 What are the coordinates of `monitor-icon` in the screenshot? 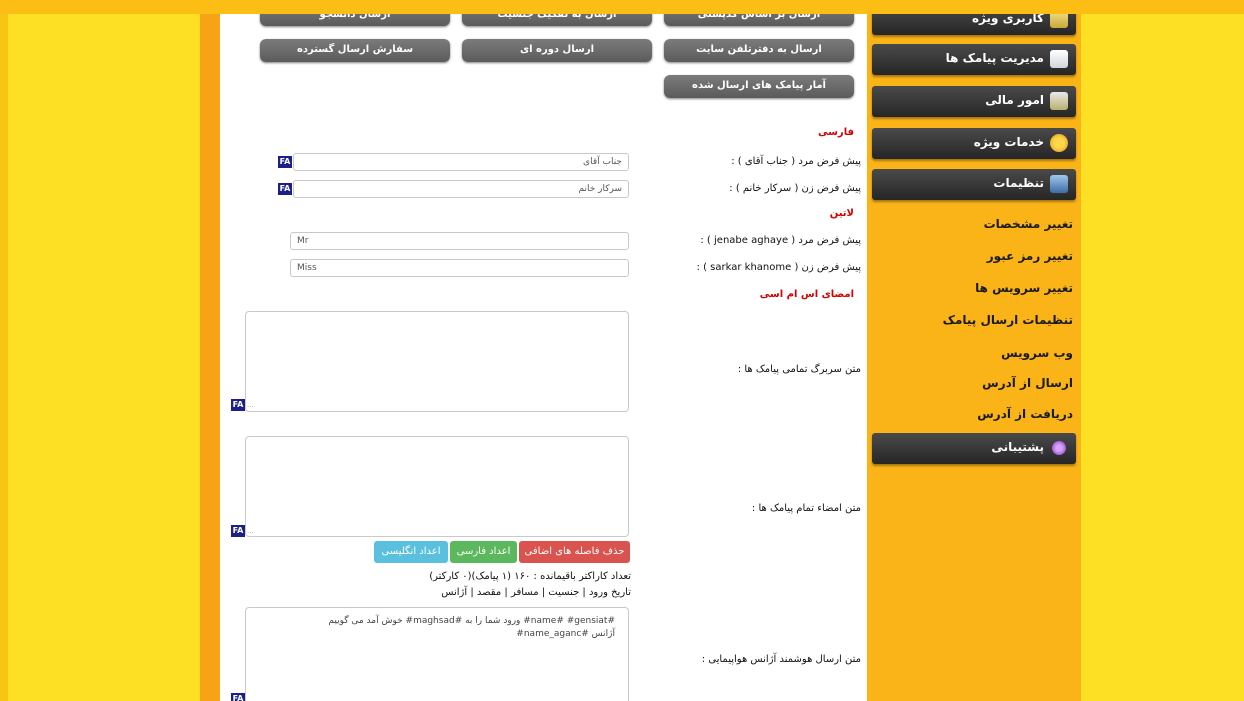 It's located at (1059, 184).